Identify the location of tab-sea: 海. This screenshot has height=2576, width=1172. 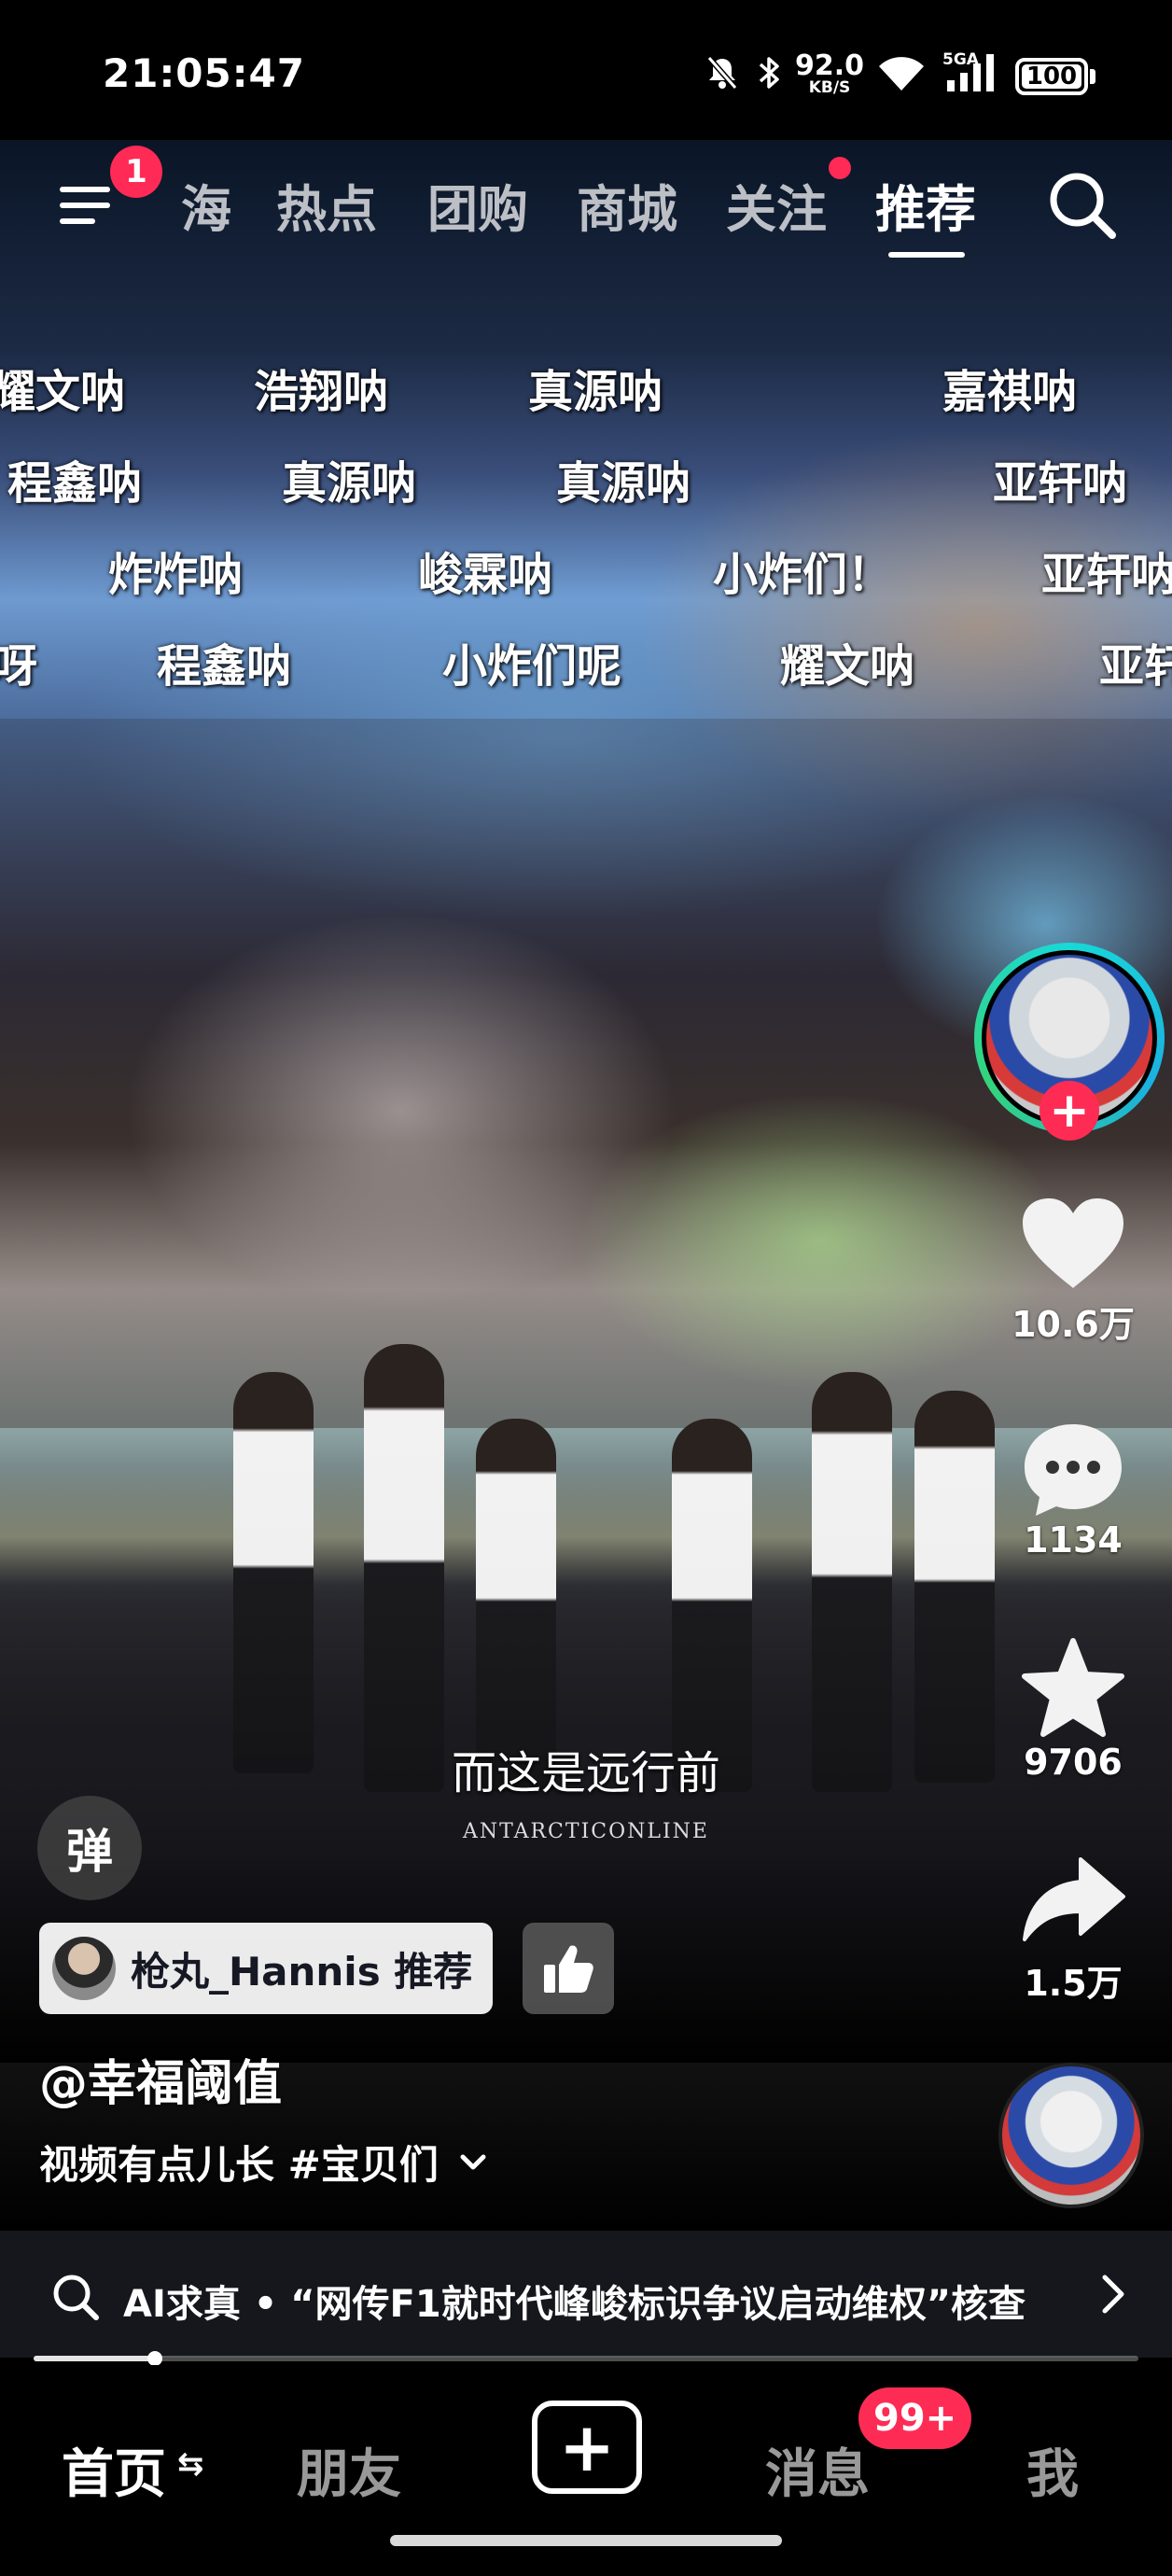
(206, 205).